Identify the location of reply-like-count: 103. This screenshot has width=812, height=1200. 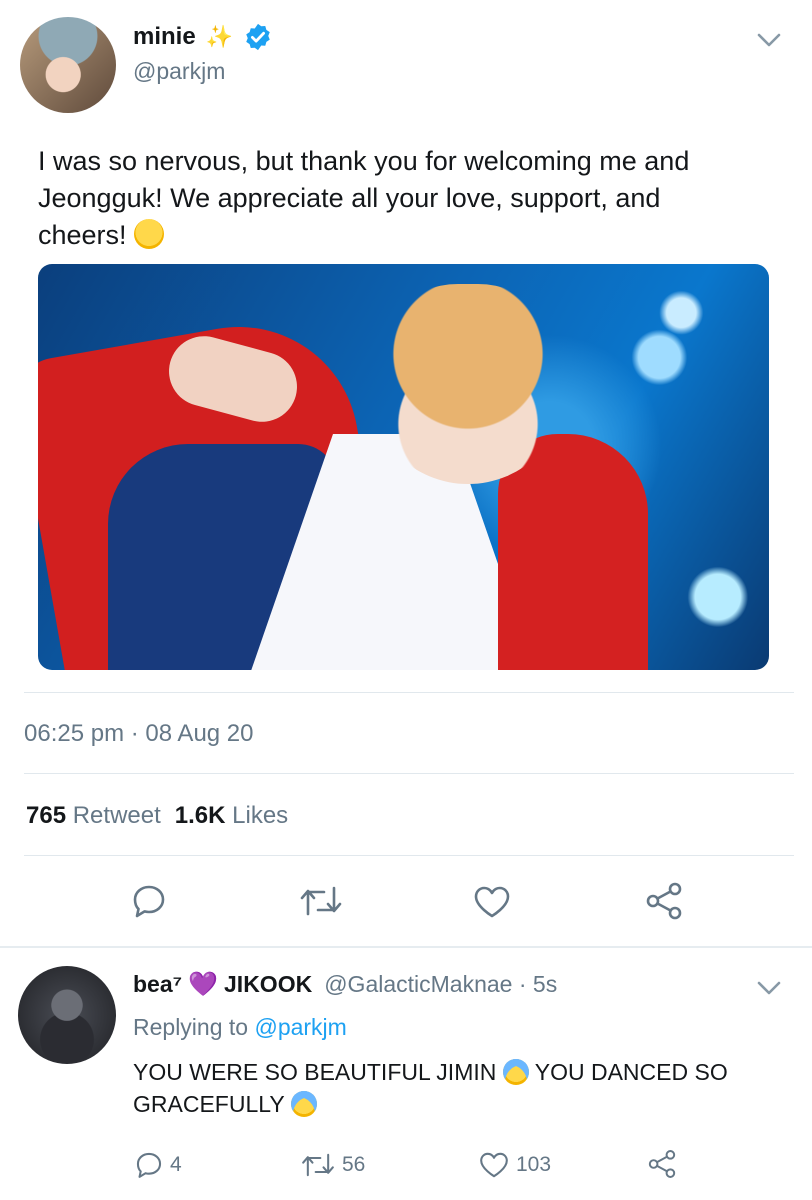
(534, 1164).